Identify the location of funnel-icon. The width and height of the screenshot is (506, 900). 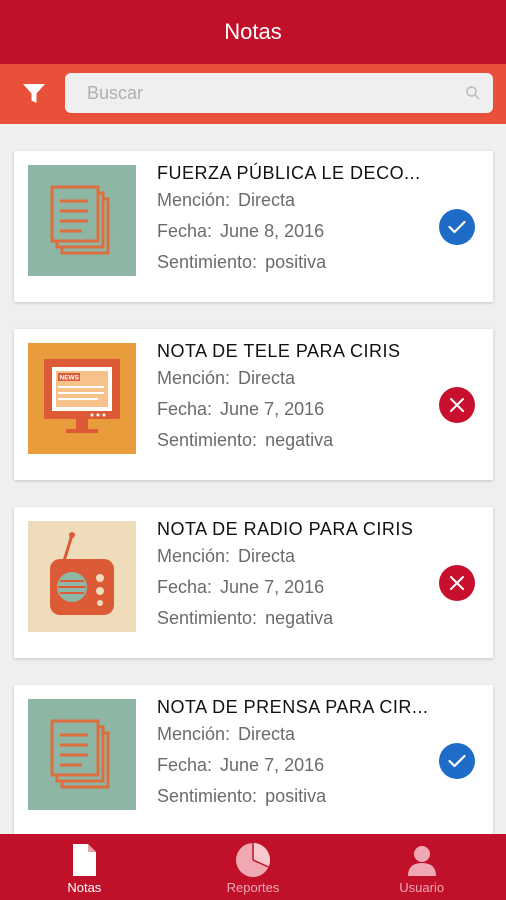
(34, 93).